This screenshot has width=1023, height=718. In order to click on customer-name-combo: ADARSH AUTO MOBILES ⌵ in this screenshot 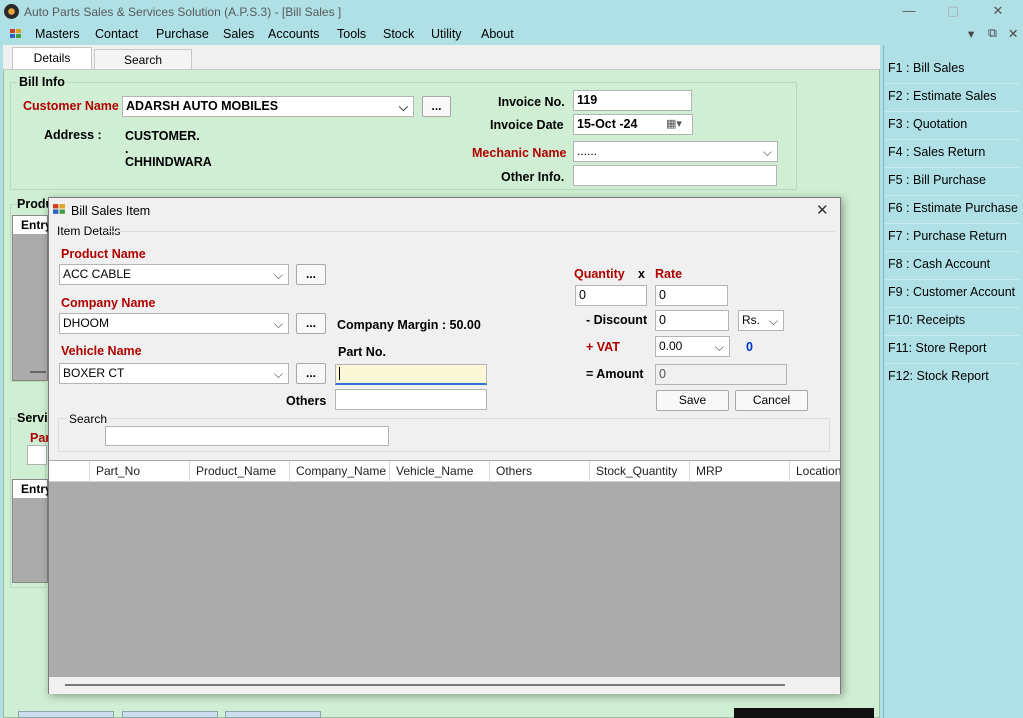, I will do `click(268, 106)`.